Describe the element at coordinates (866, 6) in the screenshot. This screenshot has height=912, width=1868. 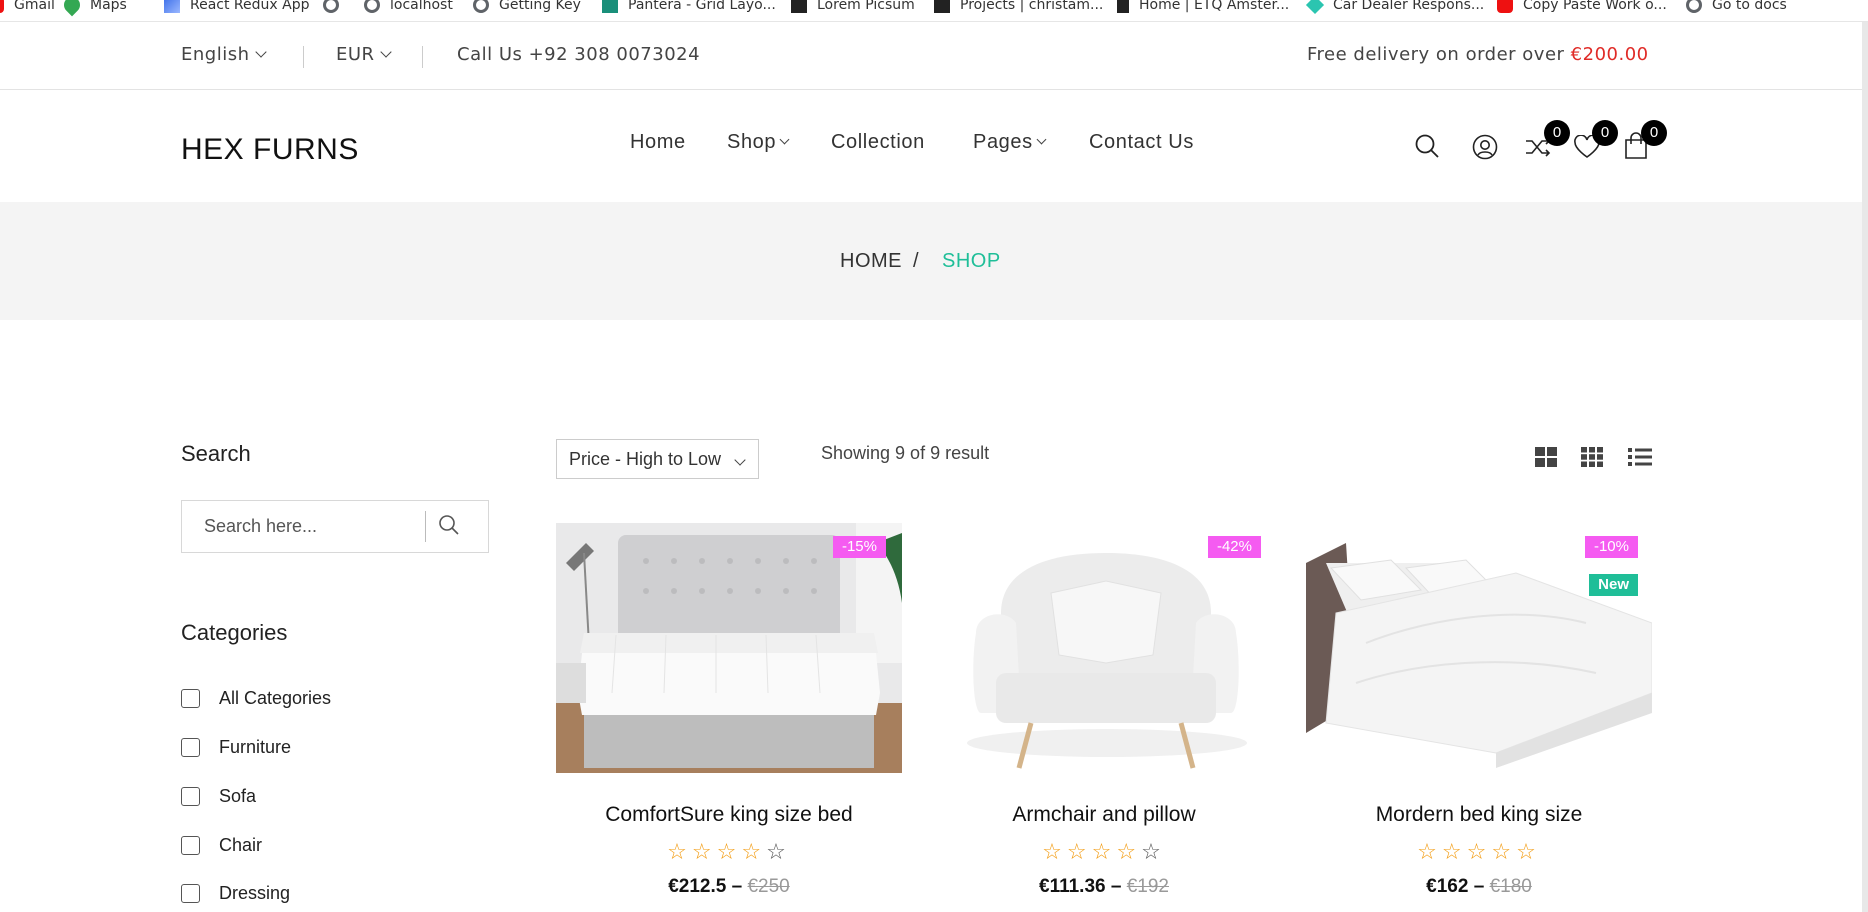
I see `bookmark-label: Lorem Picsum` at that location.